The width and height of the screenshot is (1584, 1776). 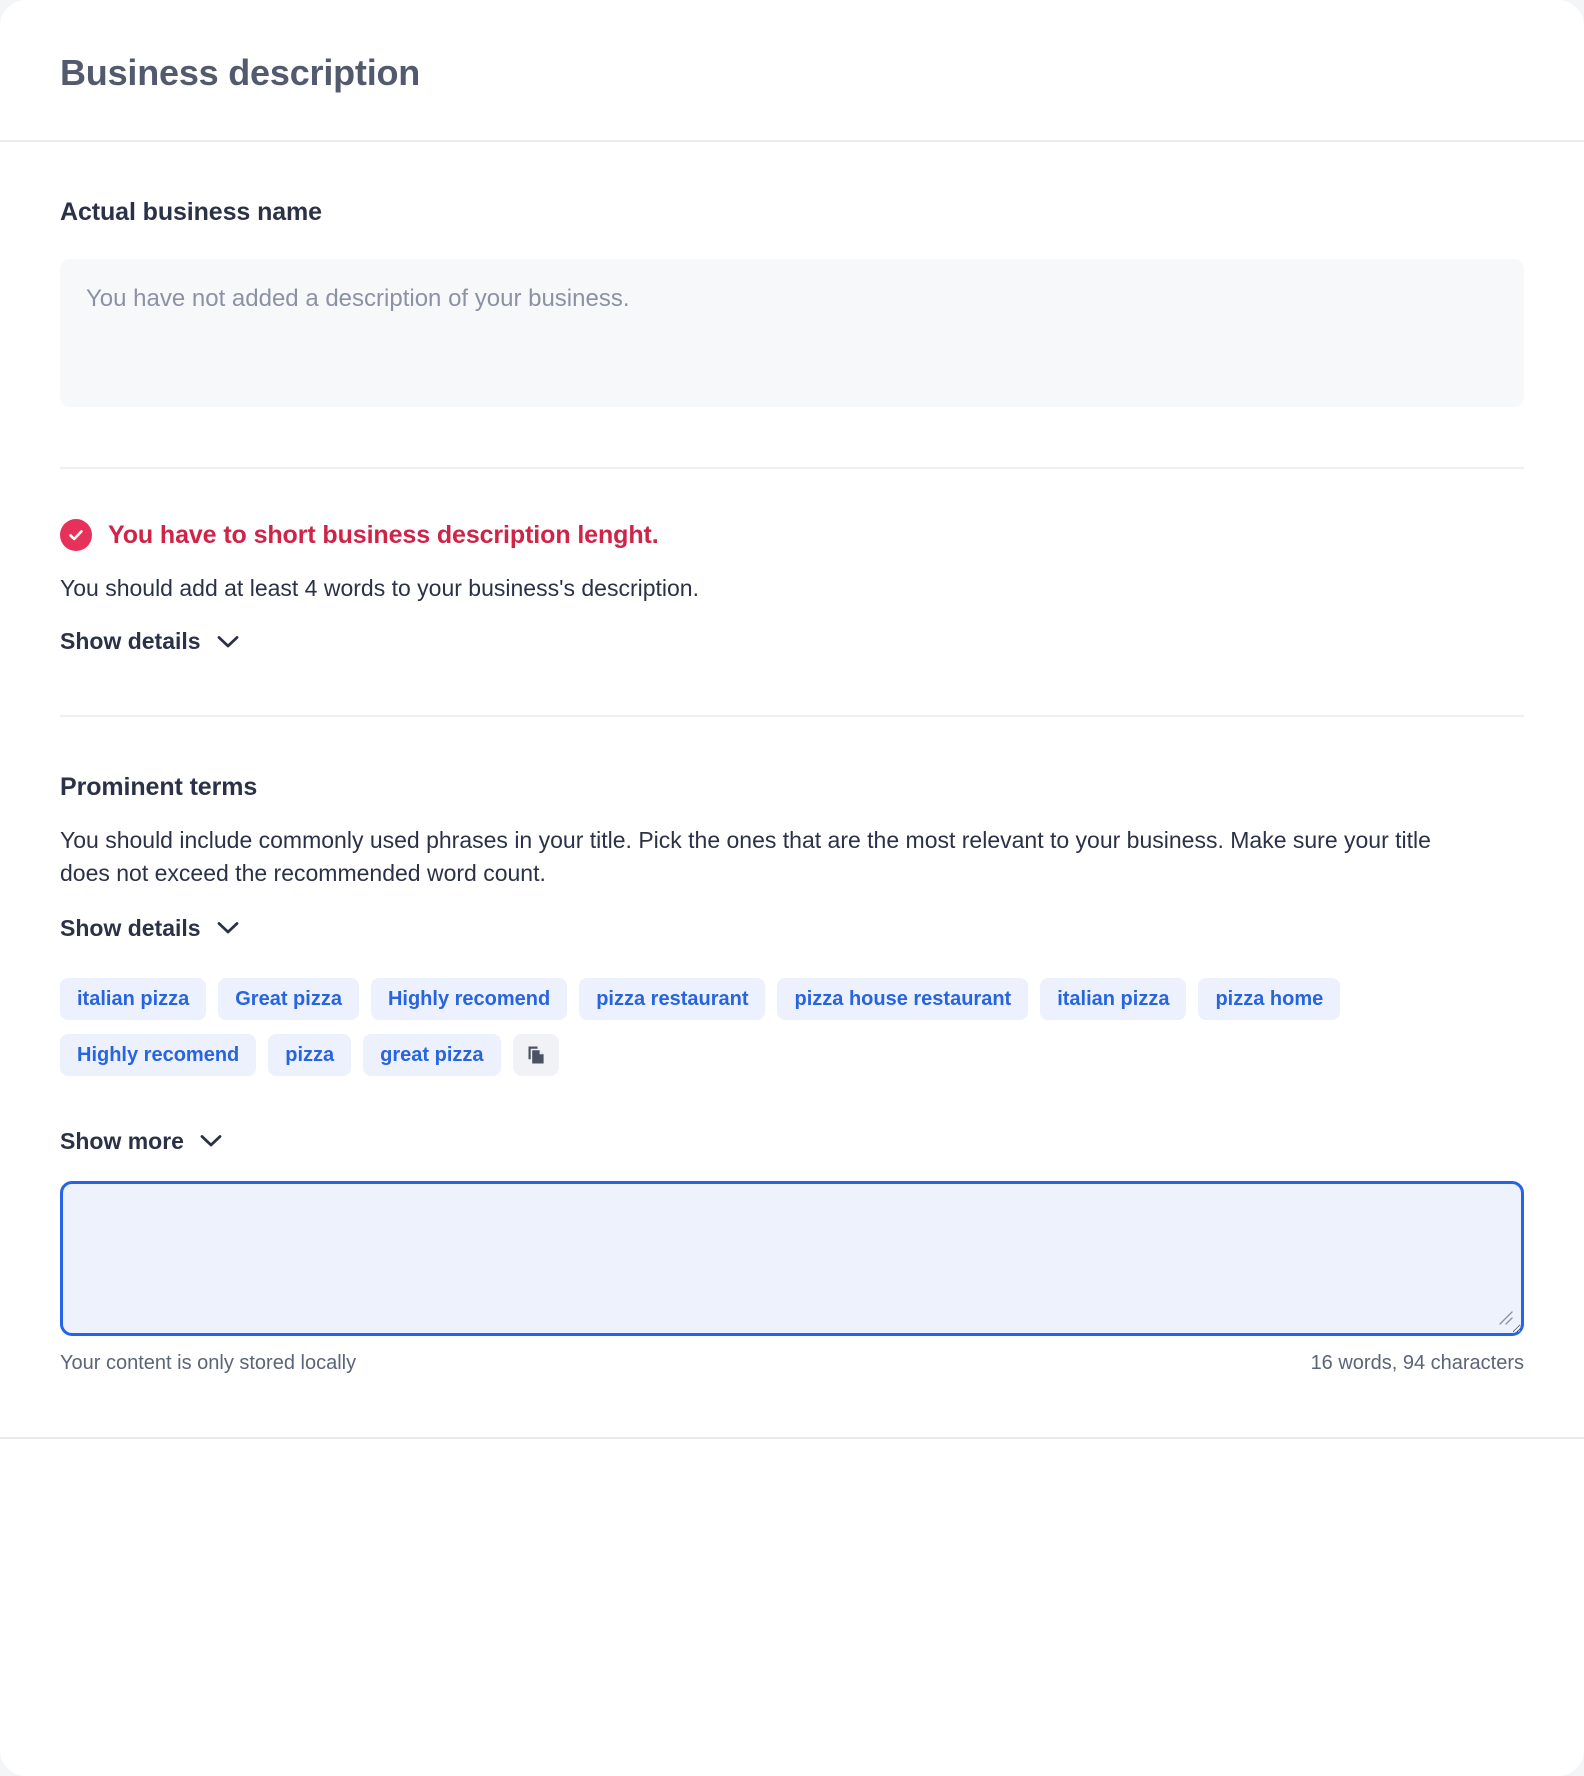 I want to click on terms-show-more-toggle: Show more, so click(x=141, y=1141).